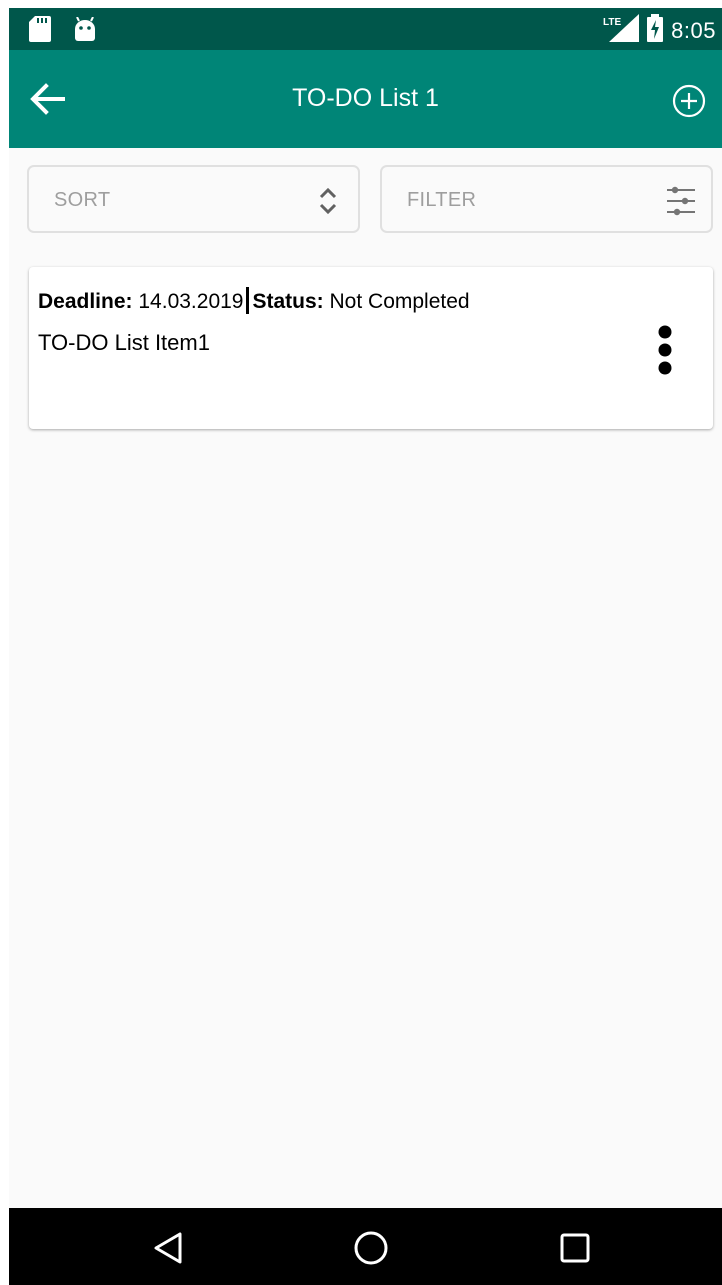  I want to click on sd-card-icon, so click(40, 31).